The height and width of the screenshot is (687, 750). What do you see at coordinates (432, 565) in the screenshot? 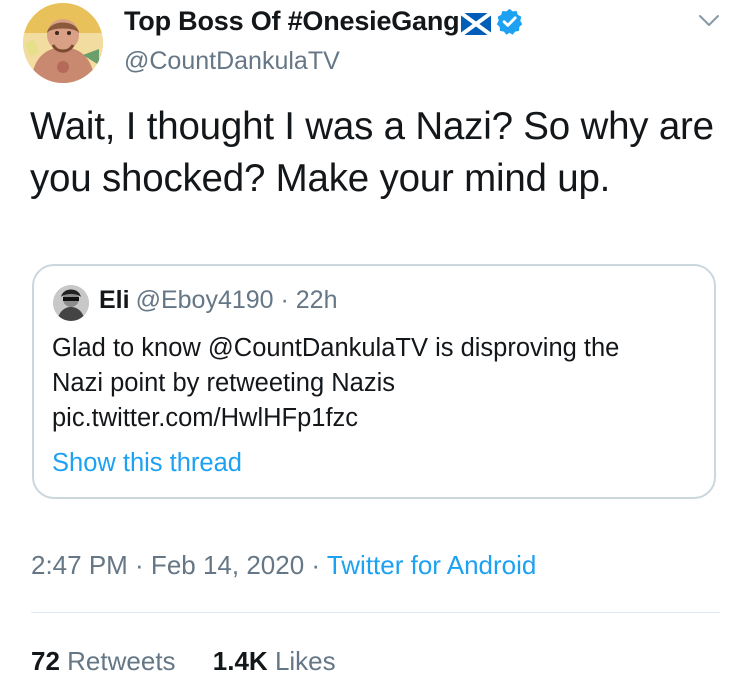
I see `tweet-source-link: Twitter for Android` at bounding box center [432, 565].